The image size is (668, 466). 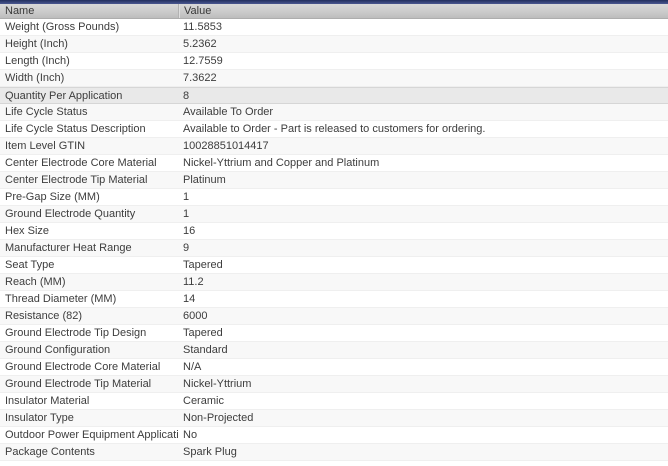 What do you see at coordinates (334, 367) in the screenshot?
I see `table-row: Ground Electrode Core Material N/A` at bounding box center [334, 367].